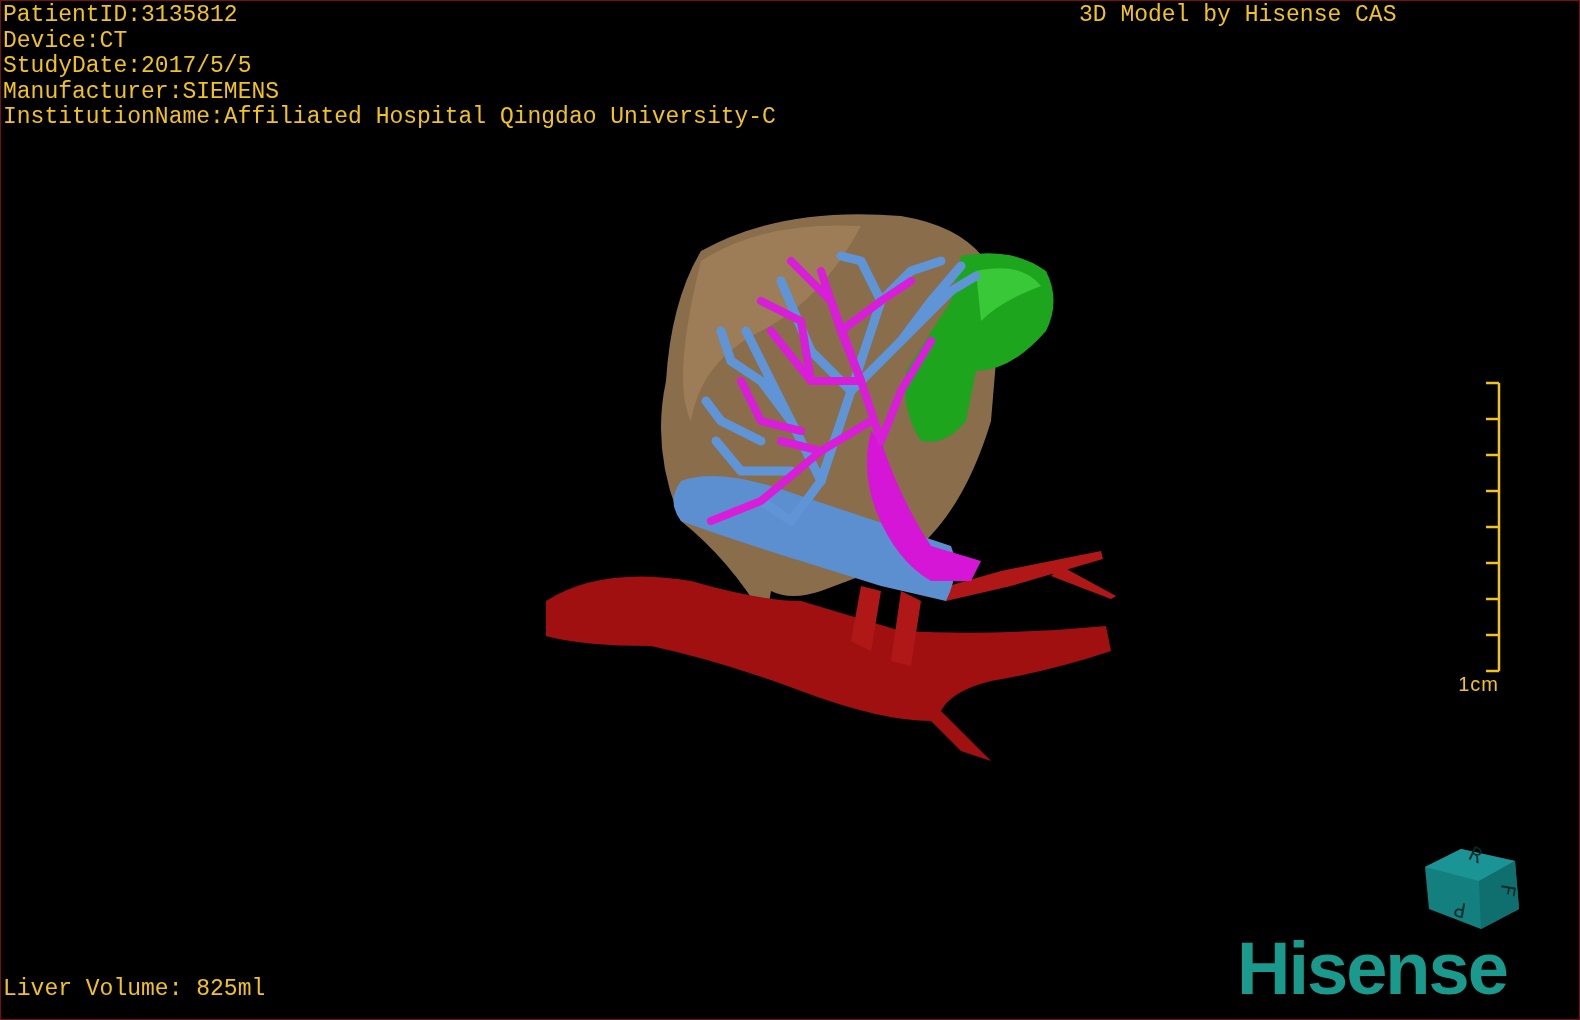 This screenshot has width=1580, height=1020. I want to click on viewer-title: 3D Model by Hisense CAS, so click(1238, 16).